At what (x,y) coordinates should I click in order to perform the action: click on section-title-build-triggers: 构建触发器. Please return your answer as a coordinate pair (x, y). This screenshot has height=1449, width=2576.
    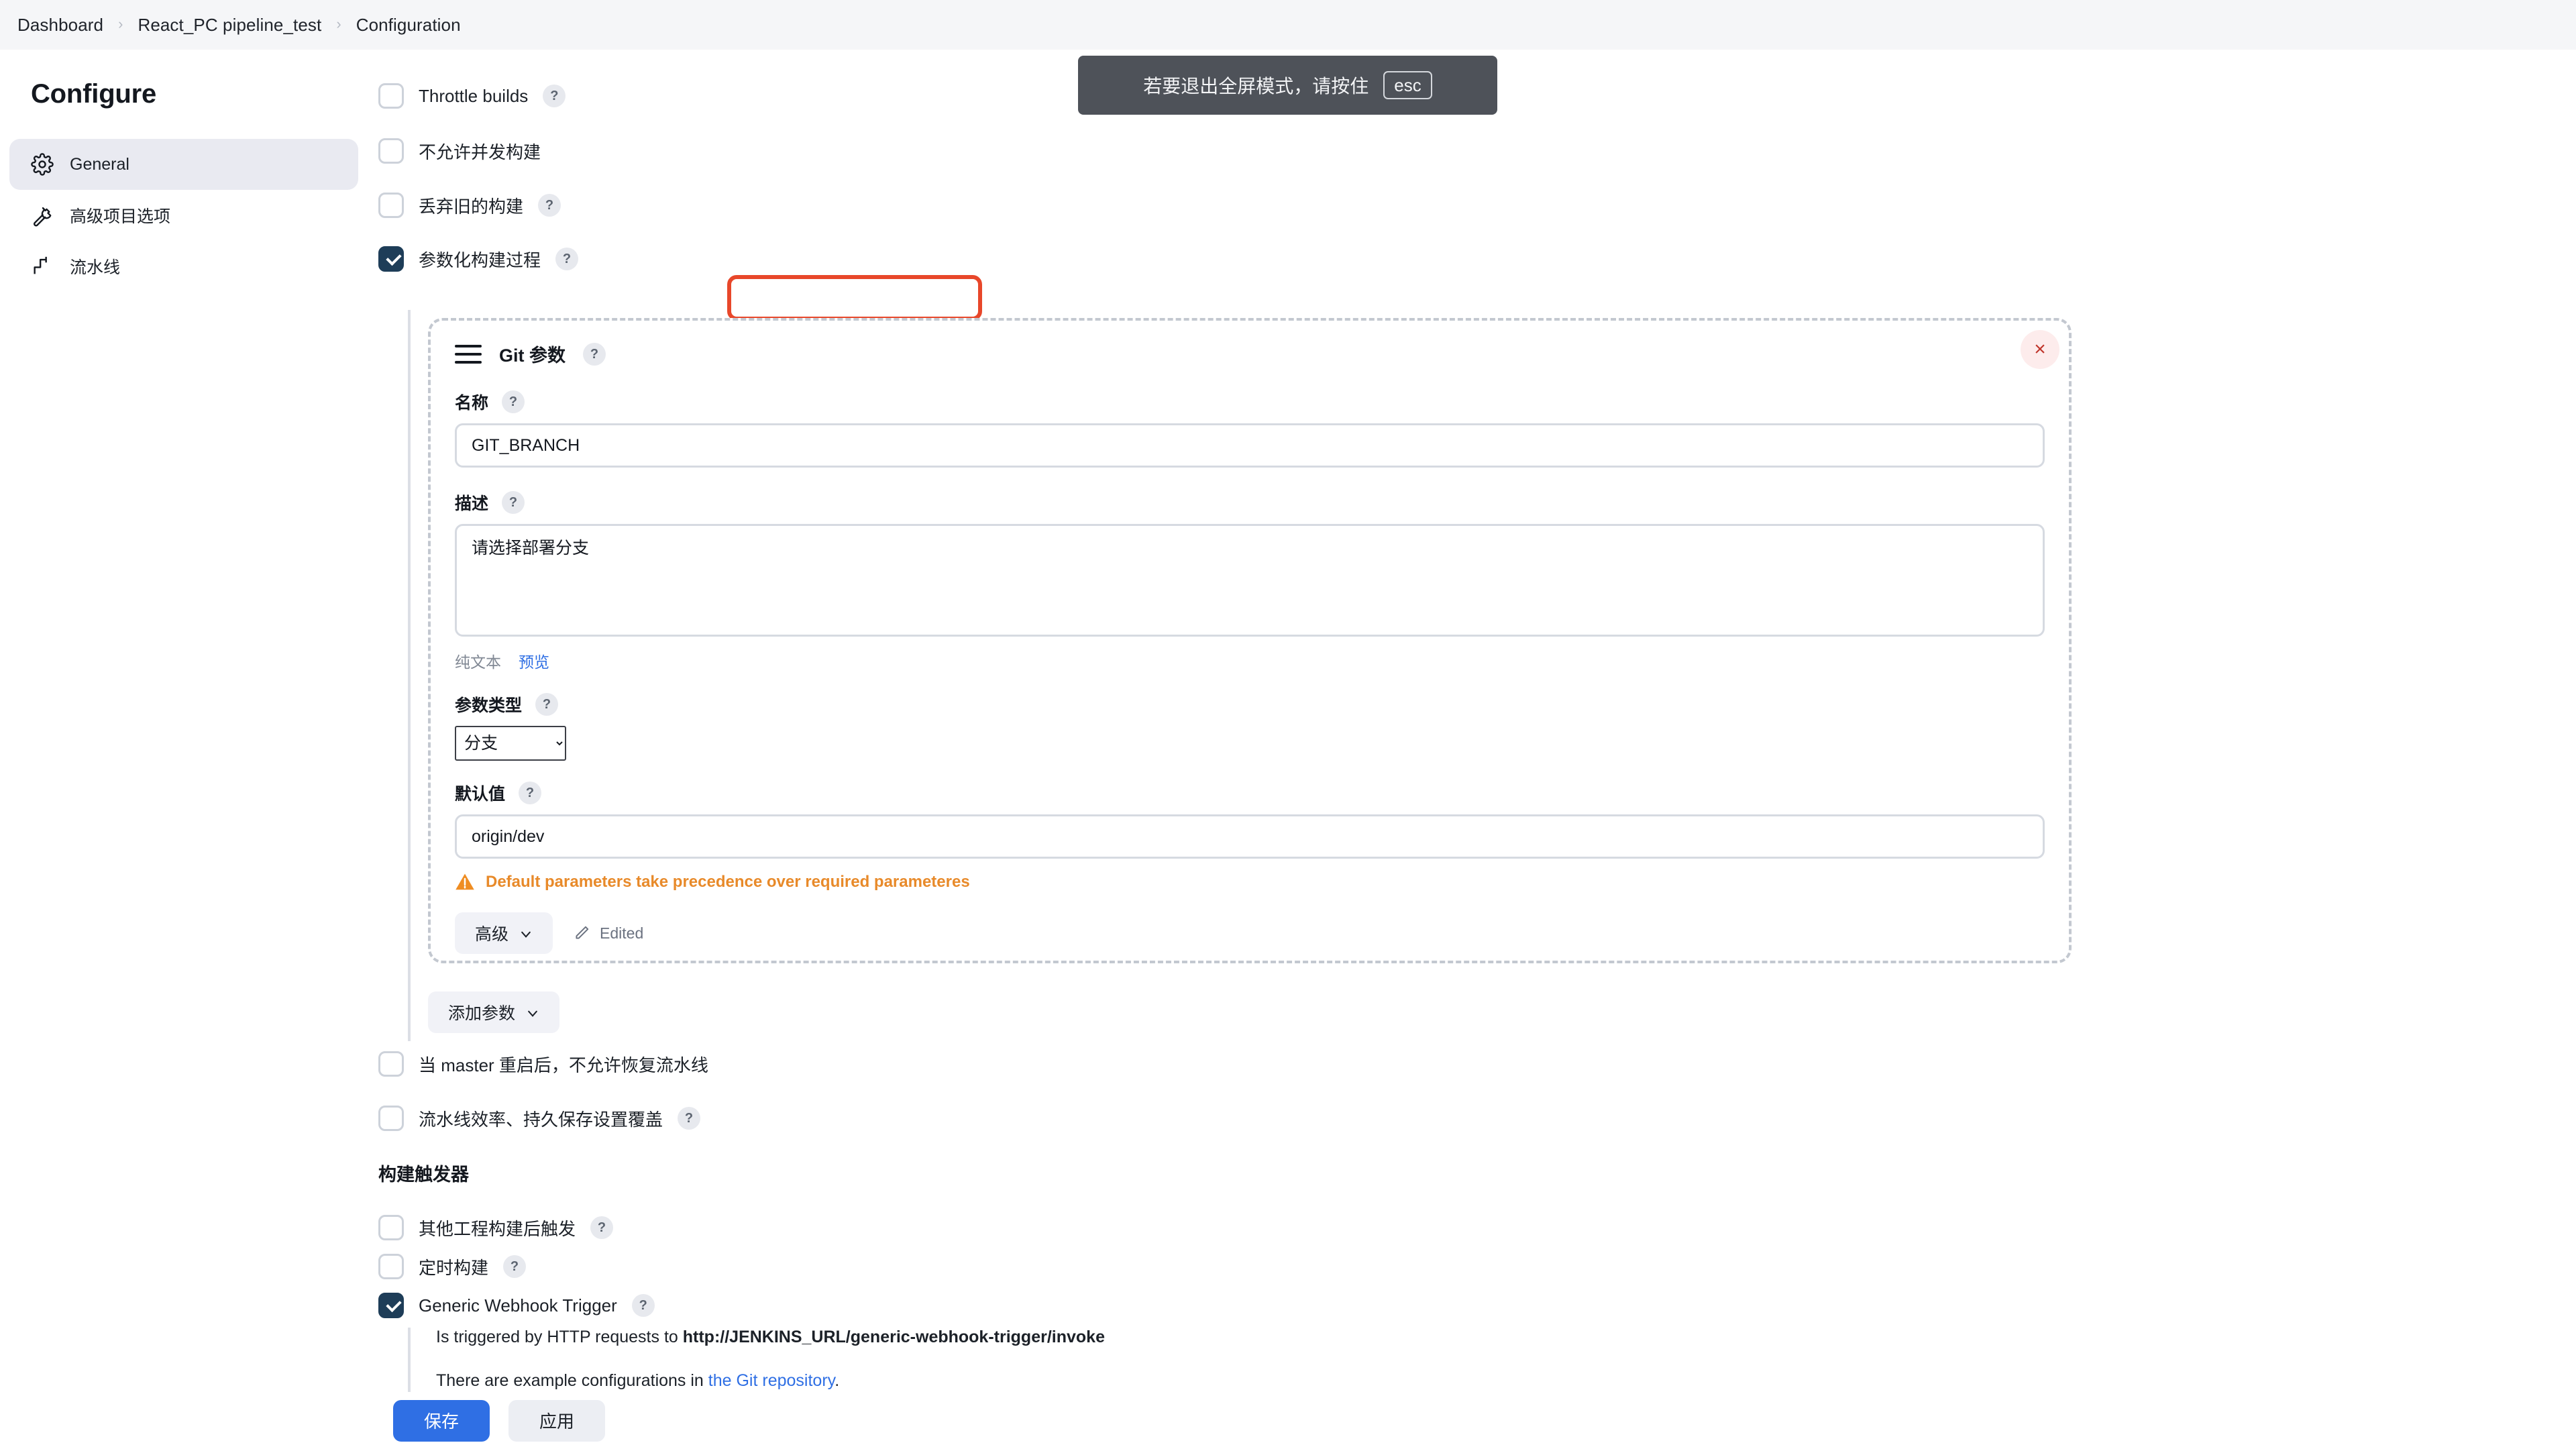
    Looking at the image, I should click on (423, 1175).